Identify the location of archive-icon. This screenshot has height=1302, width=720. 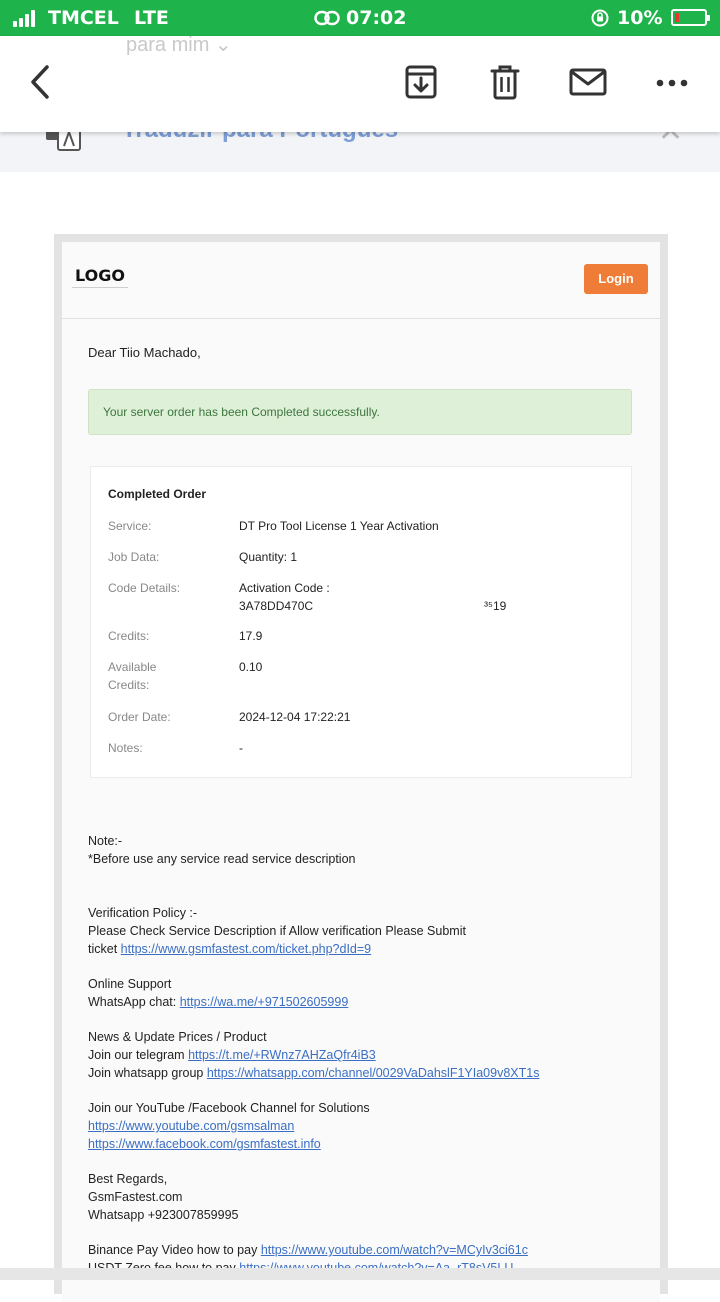
(421, 82).